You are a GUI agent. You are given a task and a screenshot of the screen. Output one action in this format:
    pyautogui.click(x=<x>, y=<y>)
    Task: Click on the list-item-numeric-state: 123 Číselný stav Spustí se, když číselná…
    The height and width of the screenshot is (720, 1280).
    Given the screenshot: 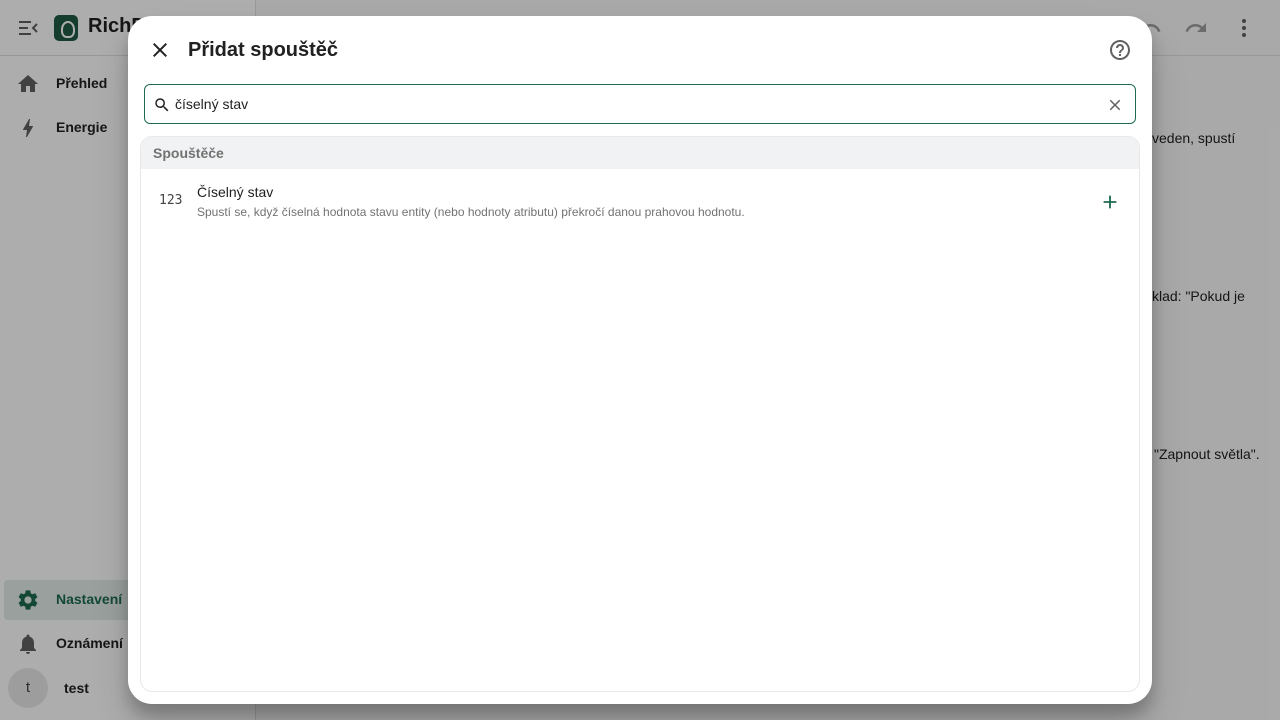 What is the action you would take?
    pyautogui.click(x=640, y=202)
    